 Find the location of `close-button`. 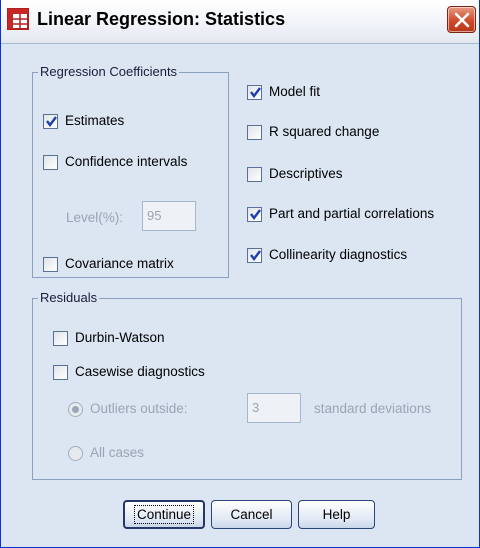

close-button is located at coordinates (461, 19).